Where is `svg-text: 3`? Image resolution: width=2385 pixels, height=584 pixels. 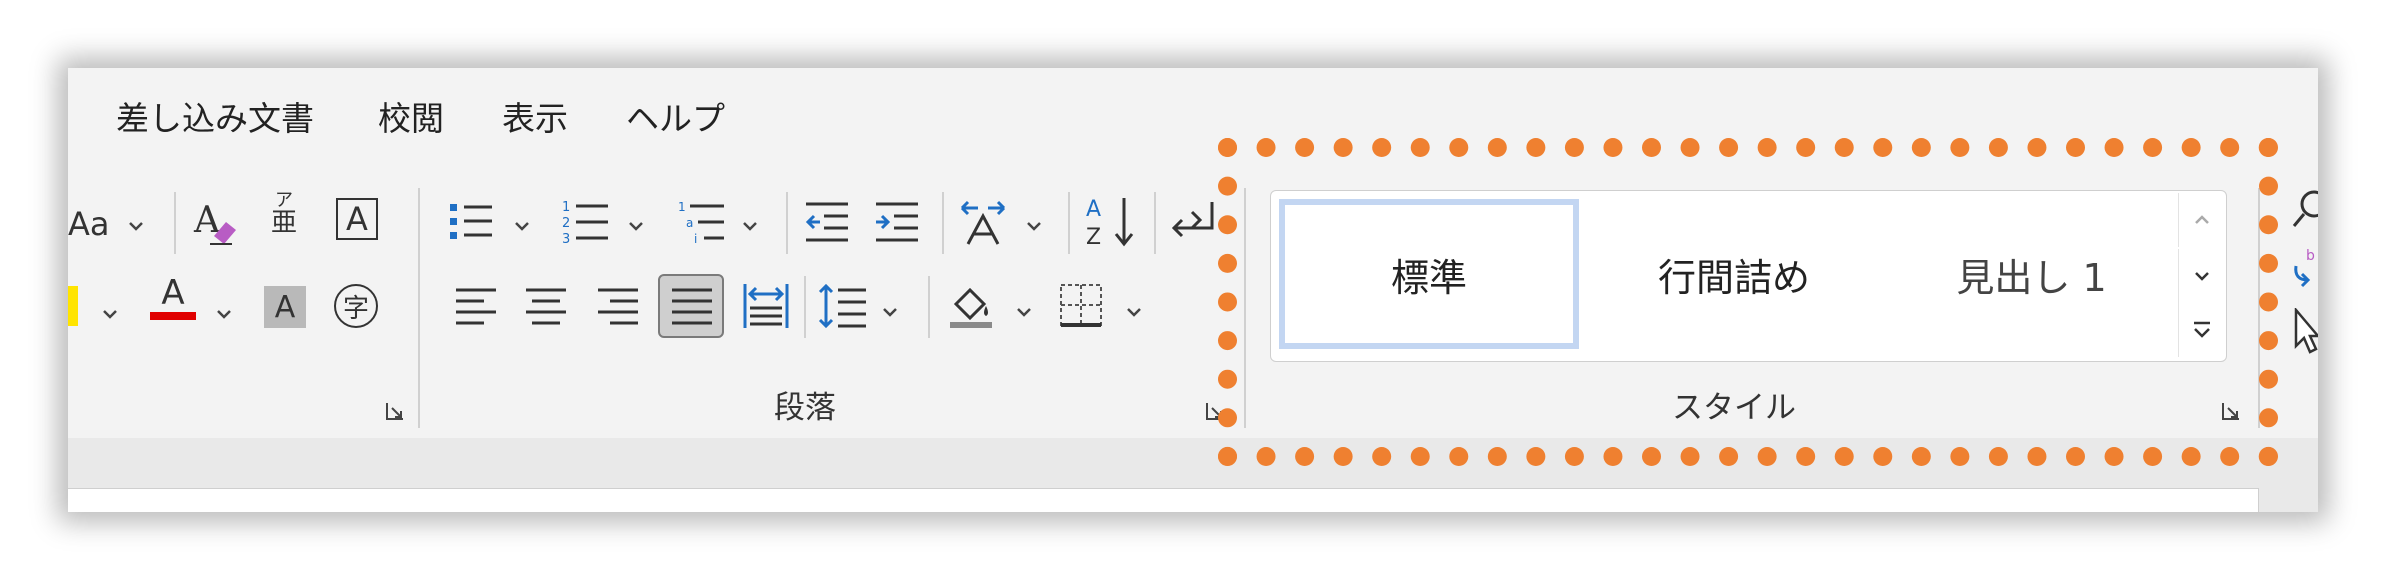 svg-text: 3 is located at coordinates (566, 239).